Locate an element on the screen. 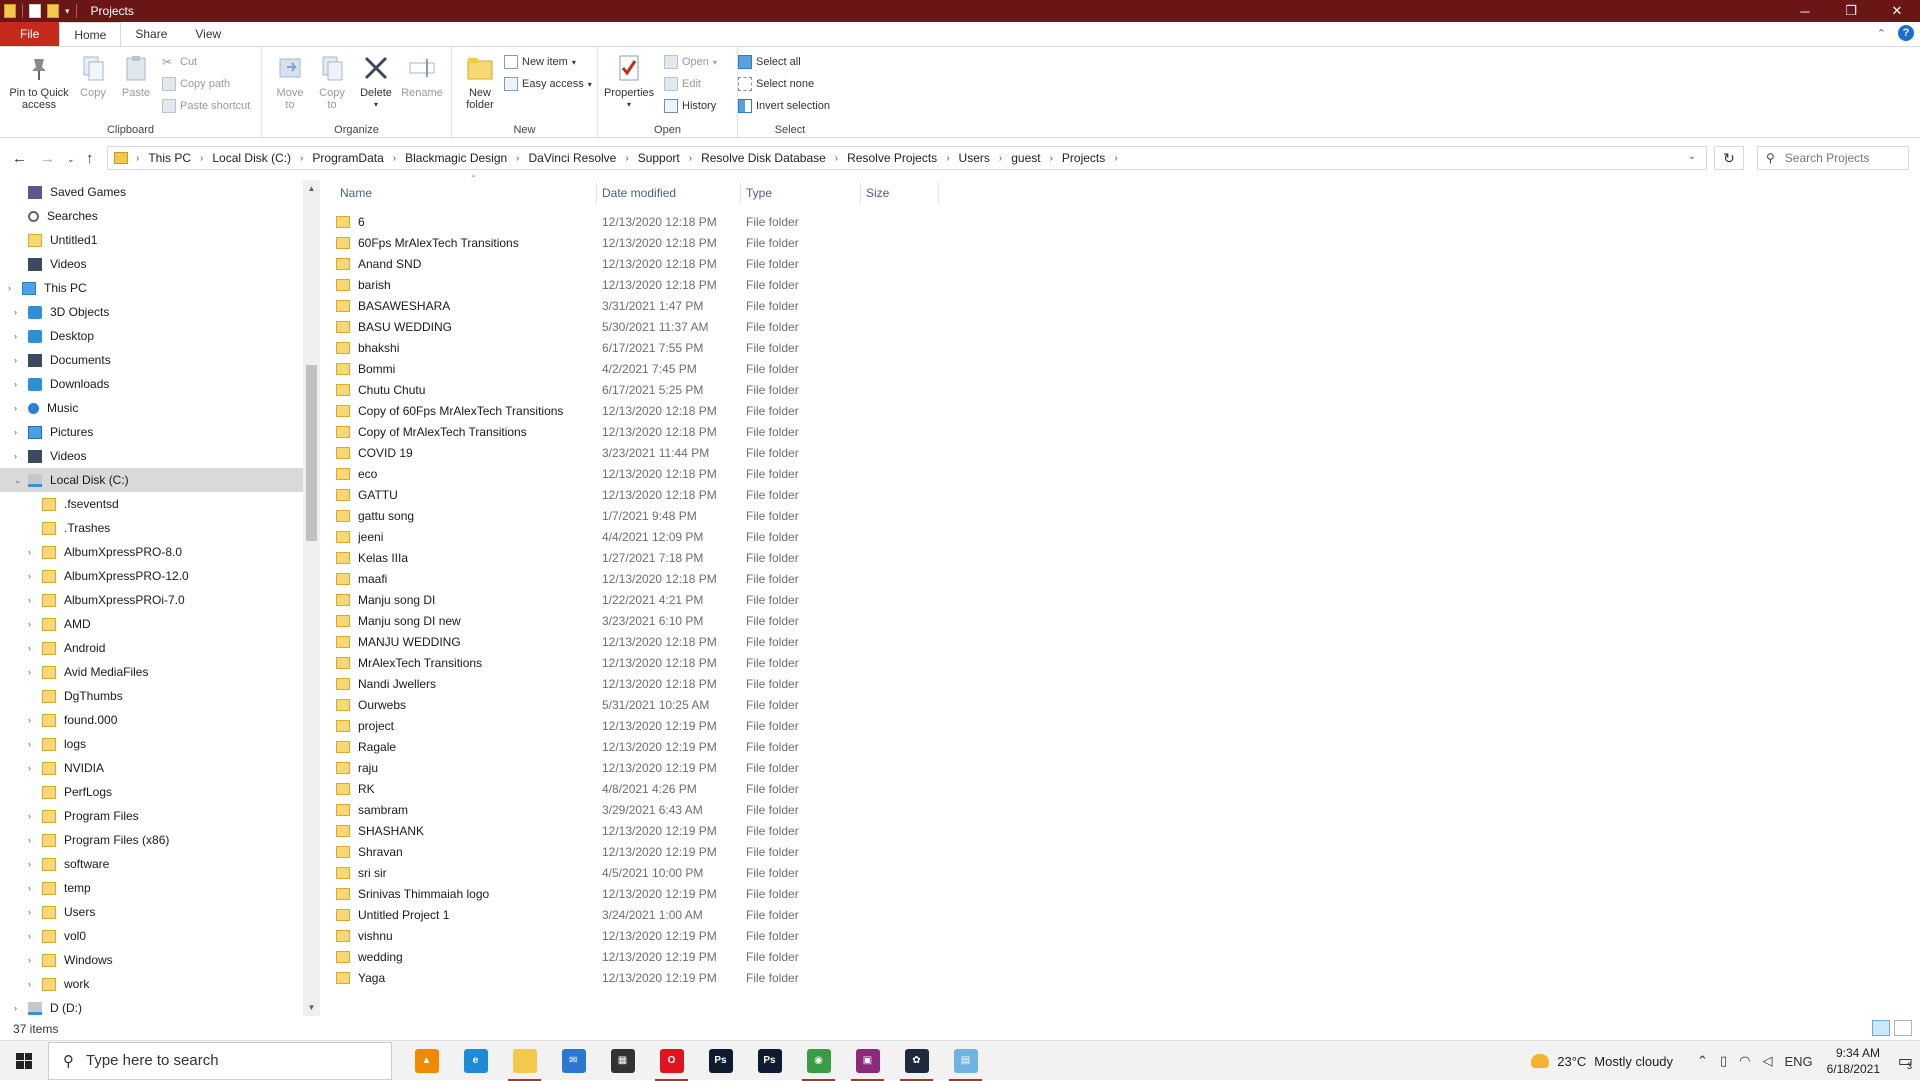 This screenshot has width=1920, height=1081. breadcrumb-item: Resolve Projects is located at coordinates (892, 158).